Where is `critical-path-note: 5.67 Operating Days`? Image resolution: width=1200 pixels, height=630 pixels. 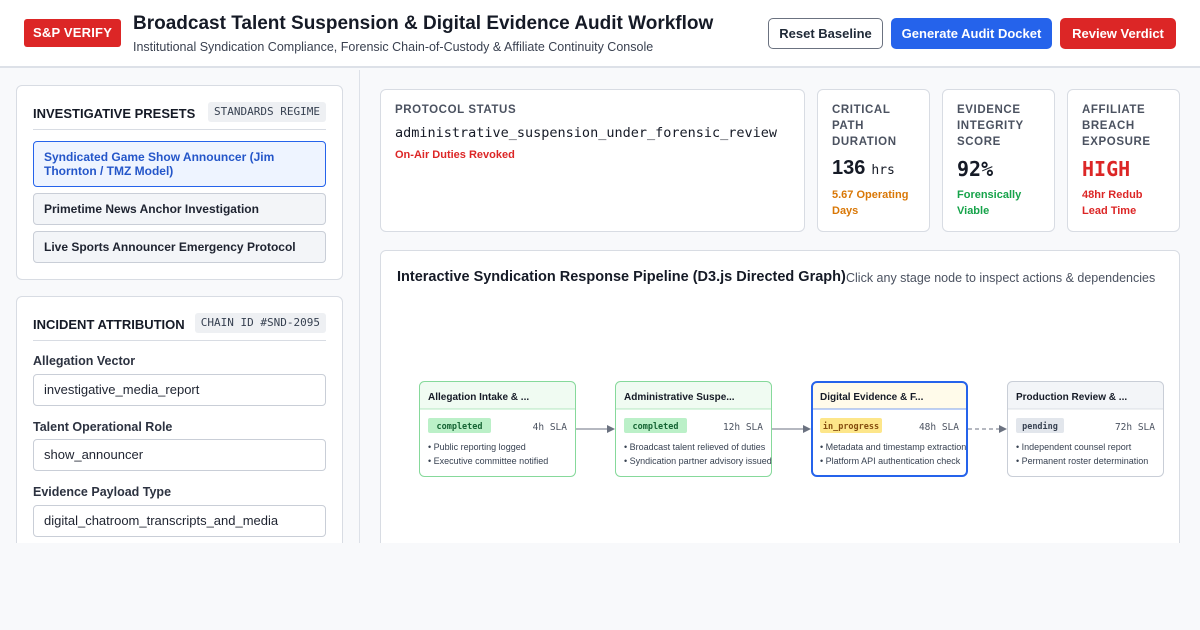 critical-path-note: 5.67 Operating Days is located at coordinates (870, 203).